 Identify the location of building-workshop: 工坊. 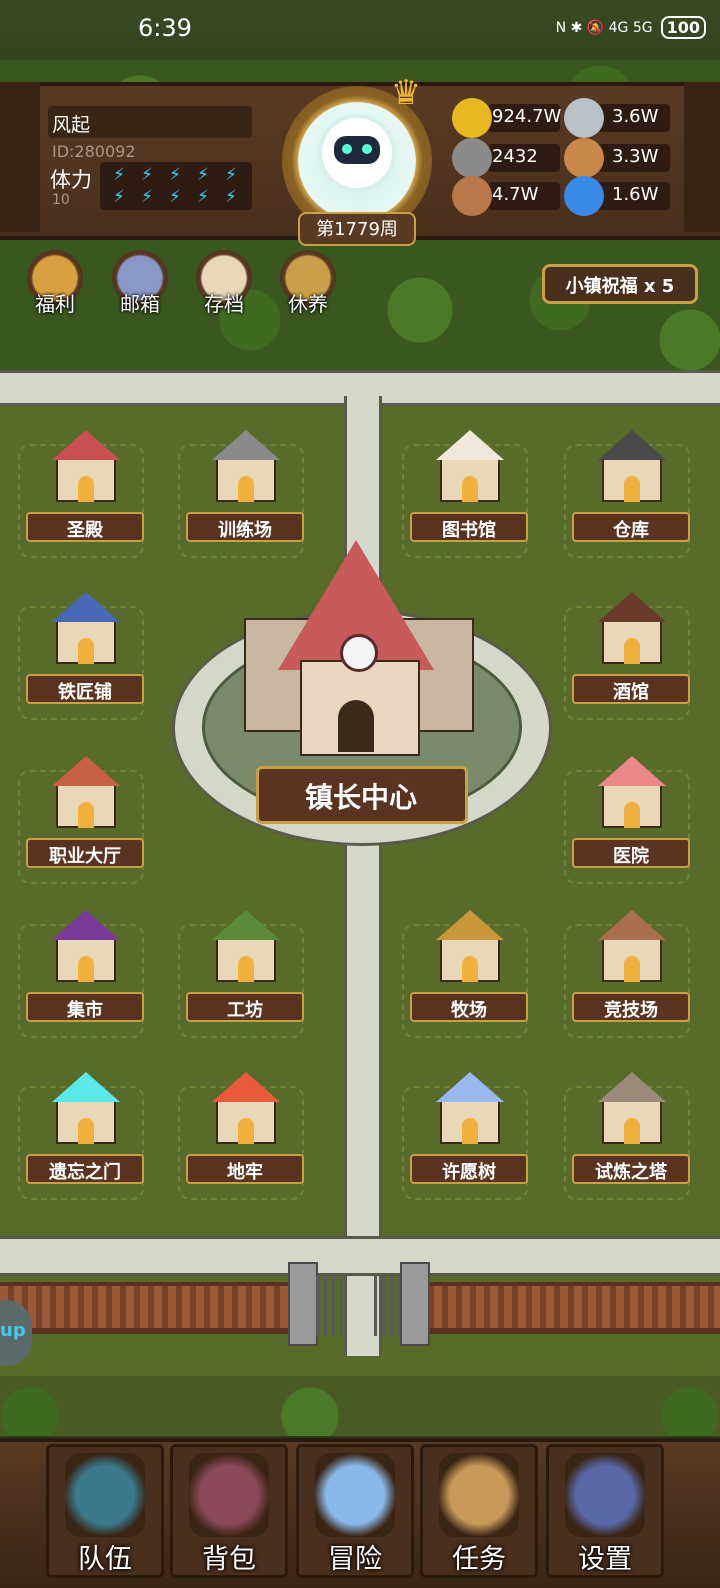
(245, 966).